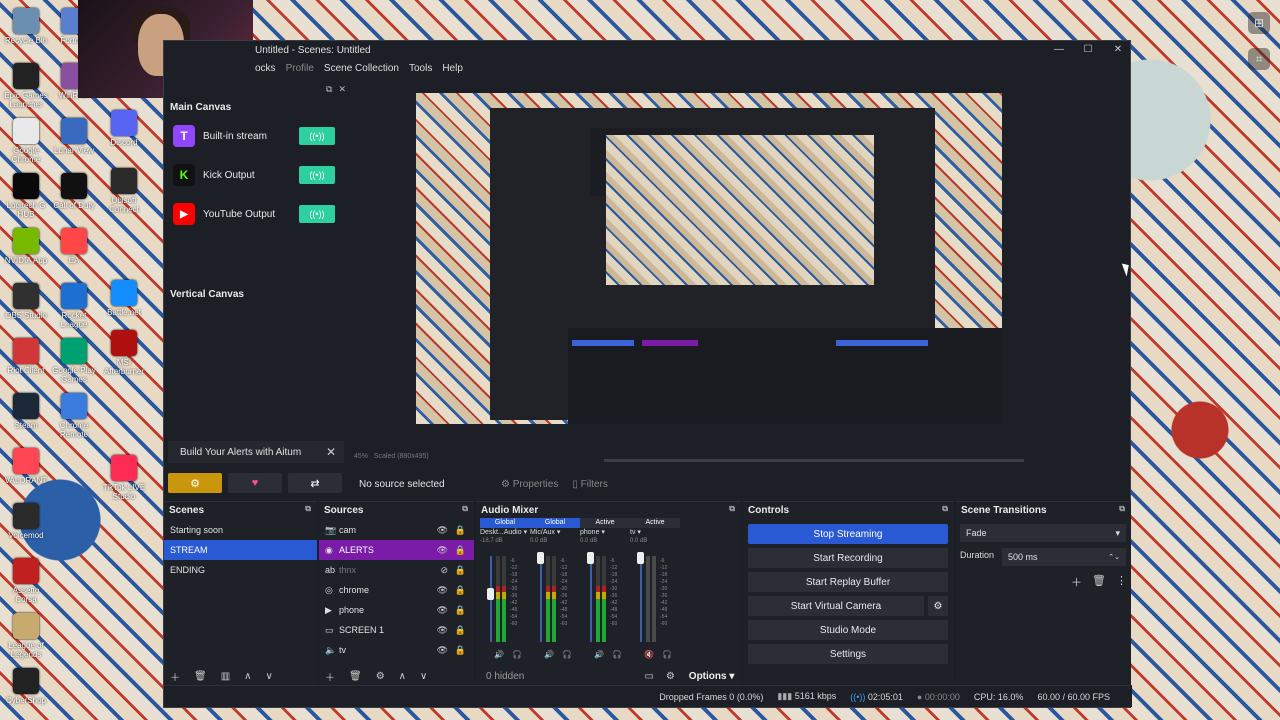  What do you see at coordinates (74, 191) in the screenshot?
I see `desktop-icon: Call of Duty` at bounding box center [74, 191].